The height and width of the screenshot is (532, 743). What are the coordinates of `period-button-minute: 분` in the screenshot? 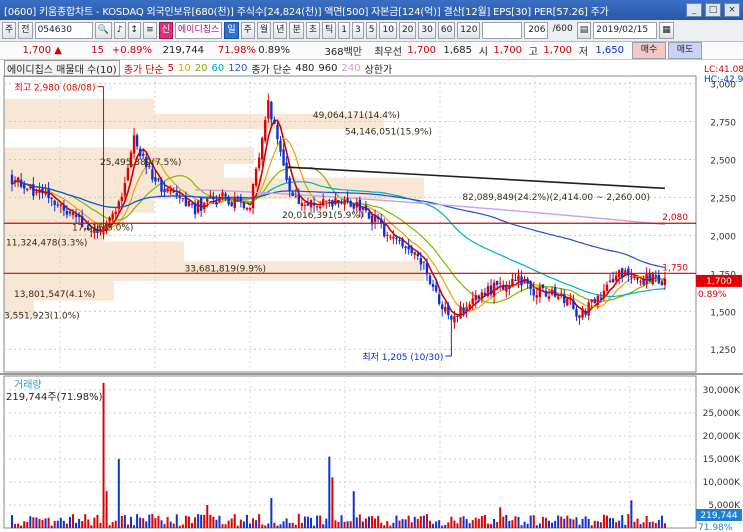 It's located at (296, 30).